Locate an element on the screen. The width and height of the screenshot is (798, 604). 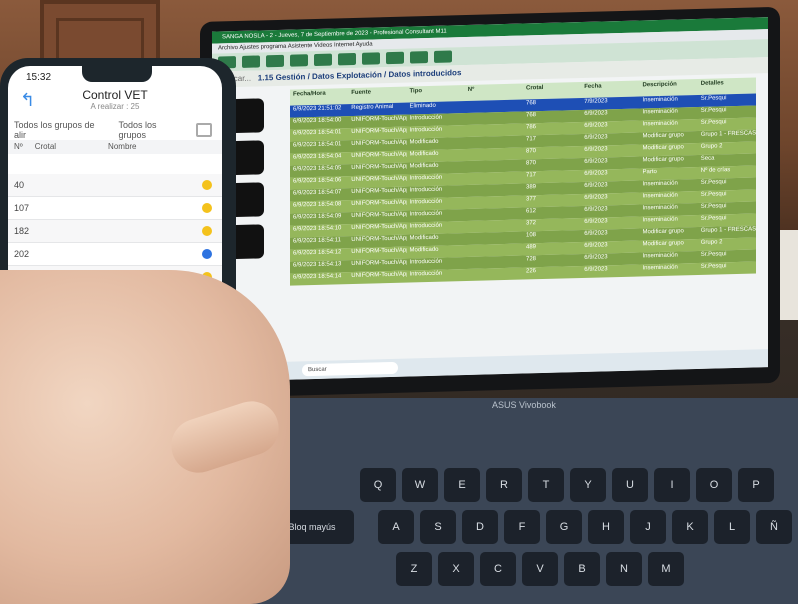
taskbar-search: Buscar is located at coordinates (350, 369).